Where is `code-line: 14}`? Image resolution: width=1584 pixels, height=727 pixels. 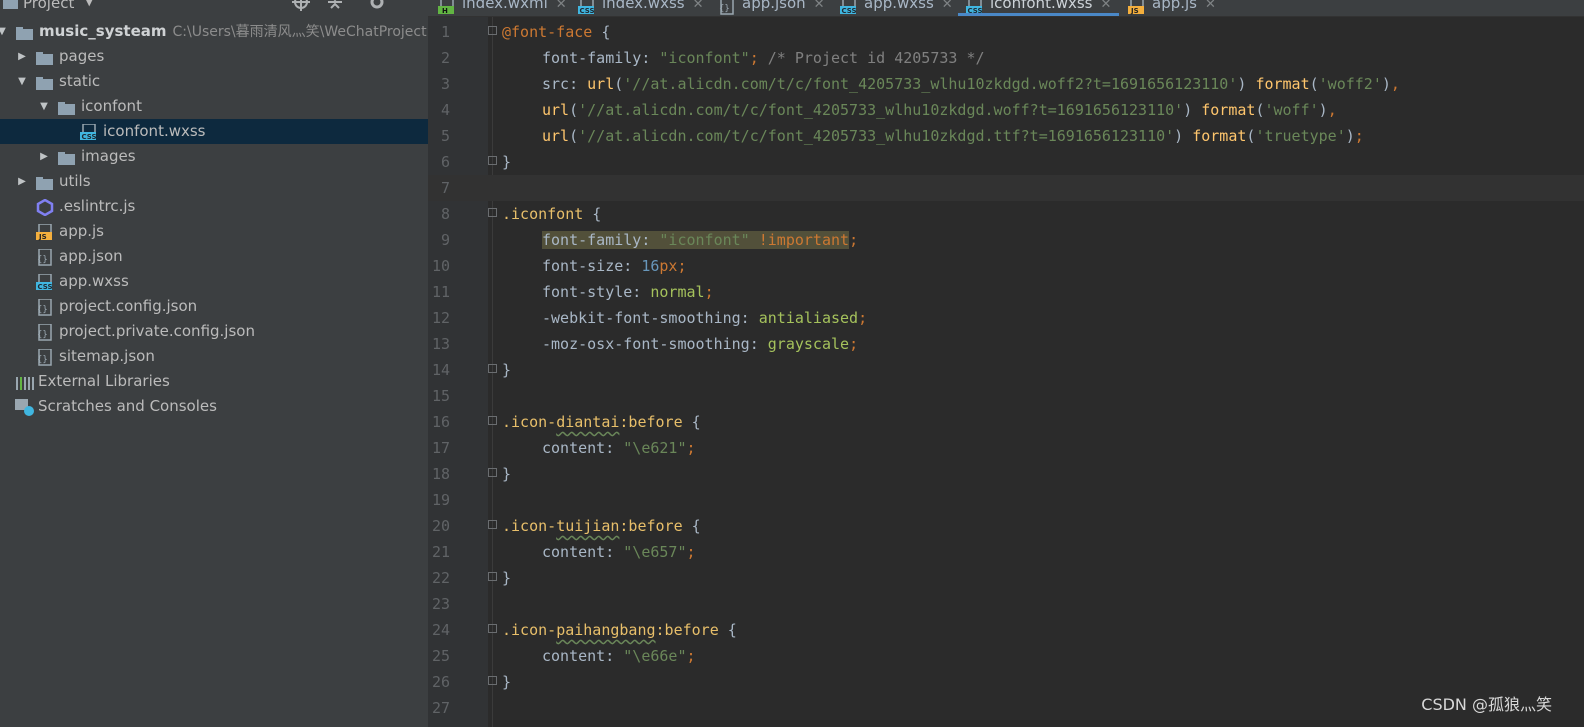
code-line: 14} is located at coordinates (1006, 370).